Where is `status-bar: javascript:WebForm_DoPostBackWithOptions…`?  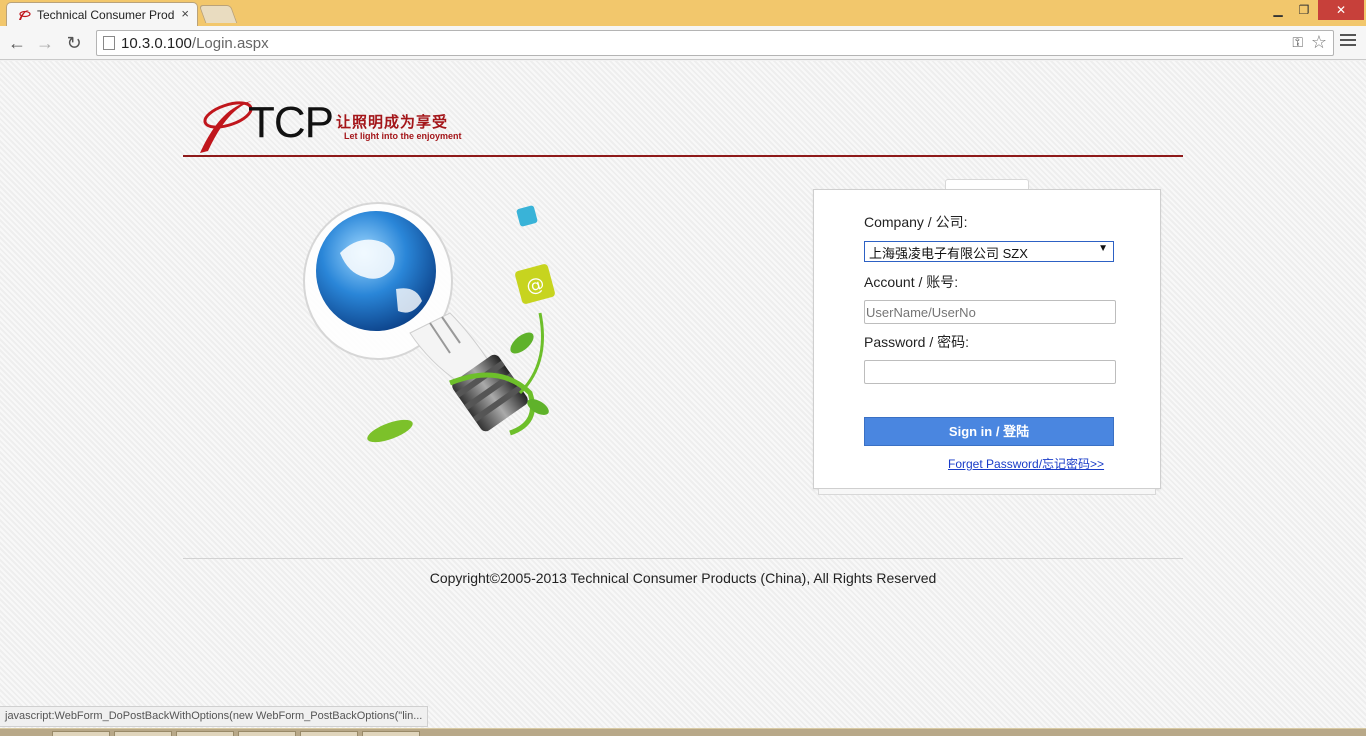 status-bar: javascript:WebForm_DoPostBackWithOptions… is located at coordinates (214, 716).